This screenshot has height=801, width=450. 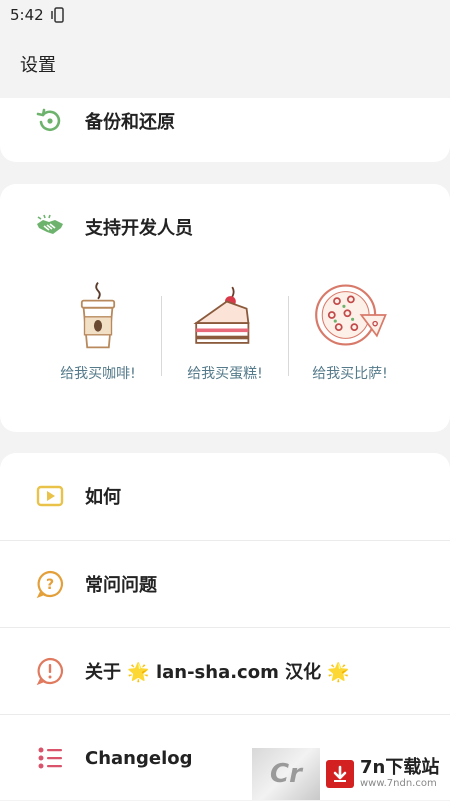 I want to click on watermark-site: 7n下载站 www.7ndn.com, so click(x=385, y=774).